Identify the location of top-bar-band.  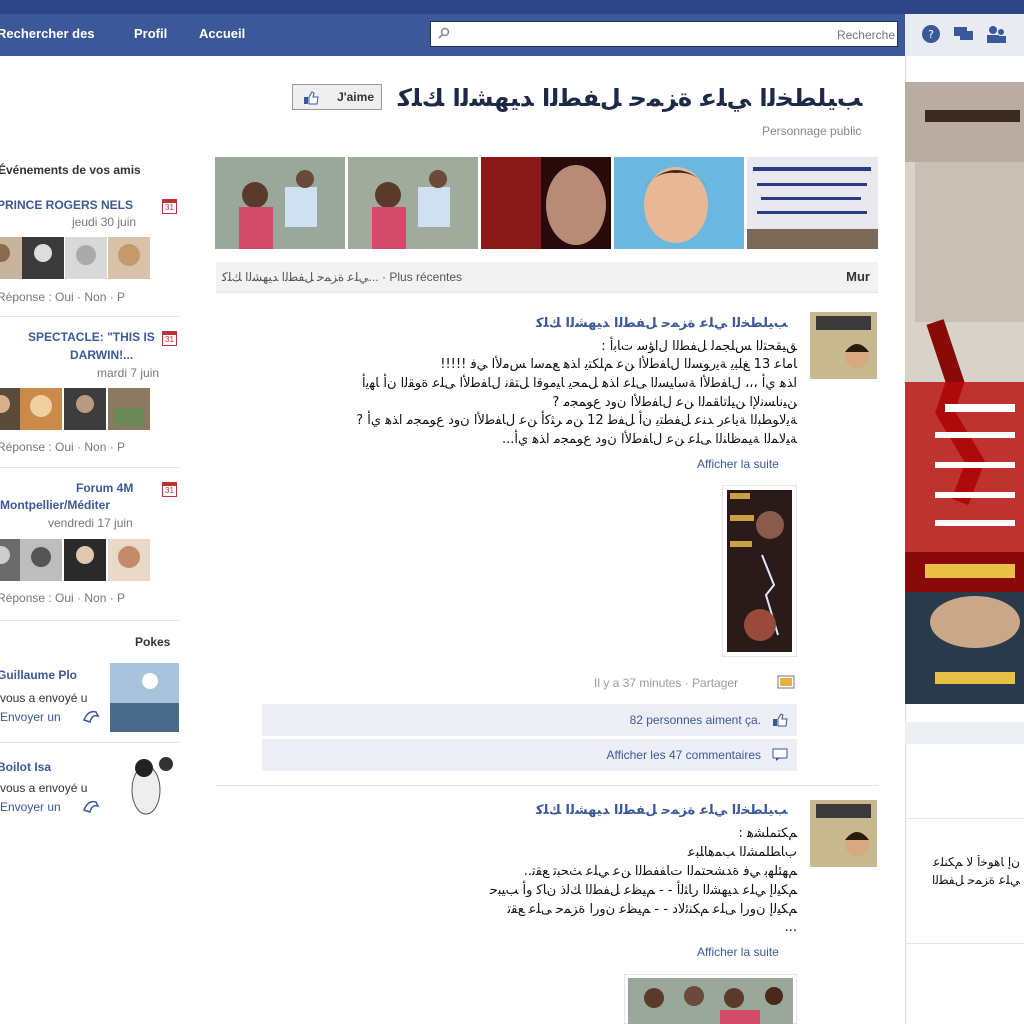
(512, 7).